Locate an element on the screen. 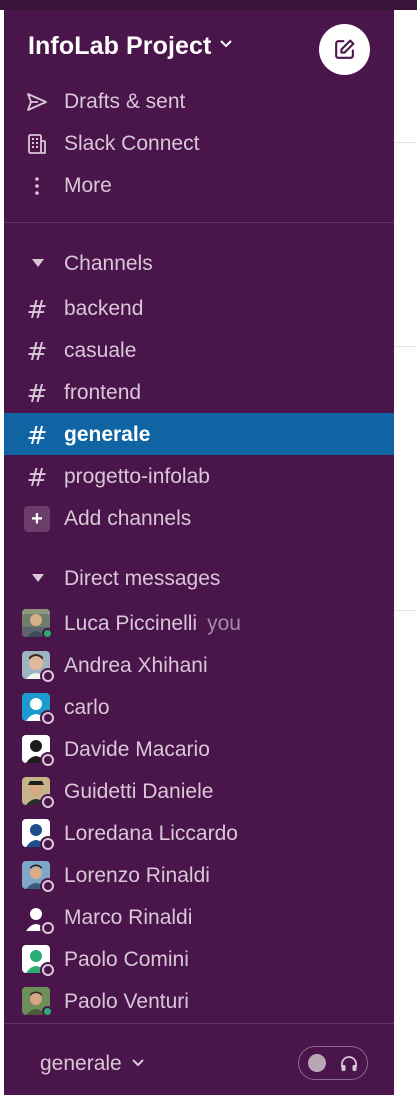 The image size is (417, 1095). dm-name: Andrea Xhihani is located at coordinates (136, 665).